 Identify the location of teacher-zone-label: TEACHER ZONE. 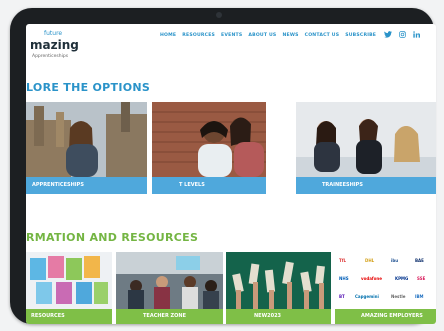
(169, 316).